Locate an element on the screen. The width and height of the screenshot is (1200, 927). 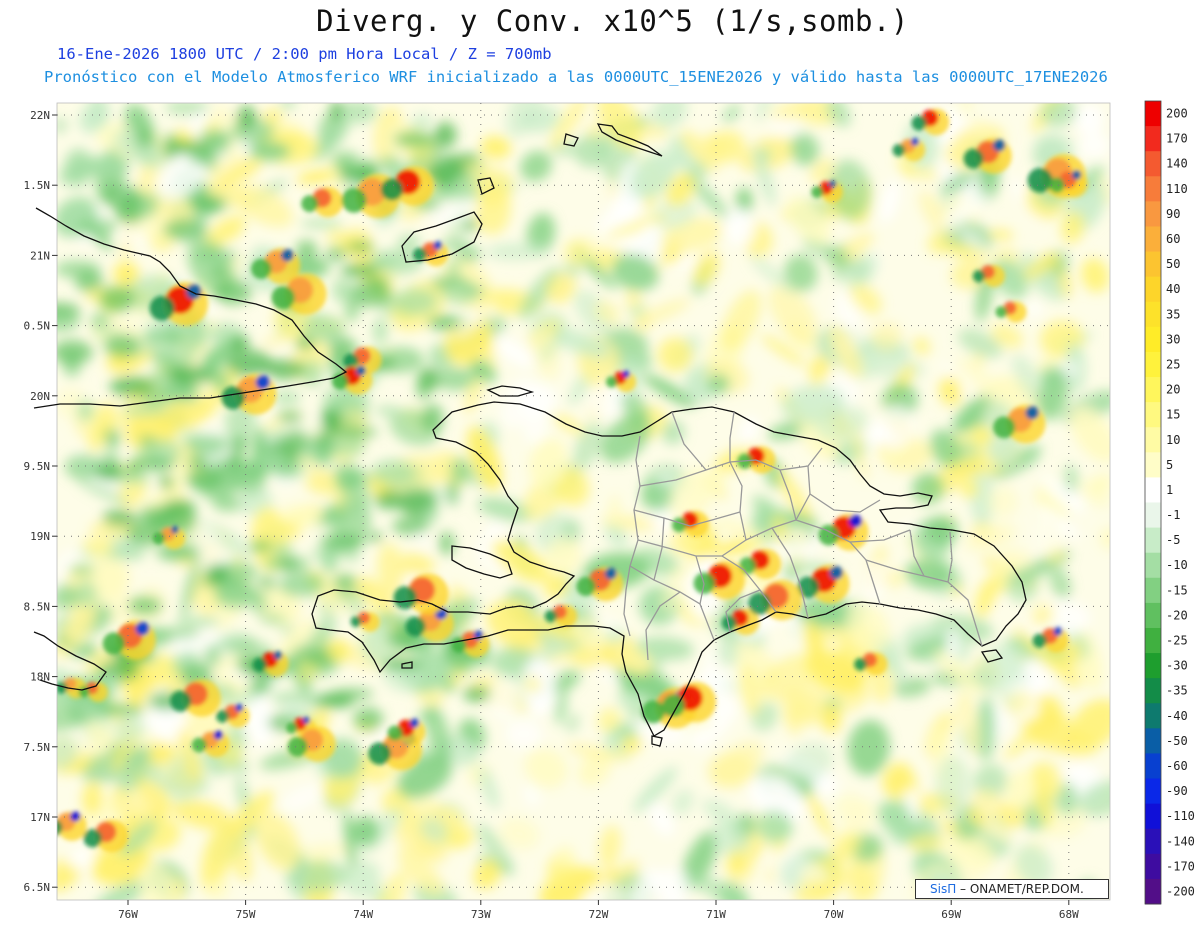
colorbar-label: 170 is located at coordinates (1177, 139).